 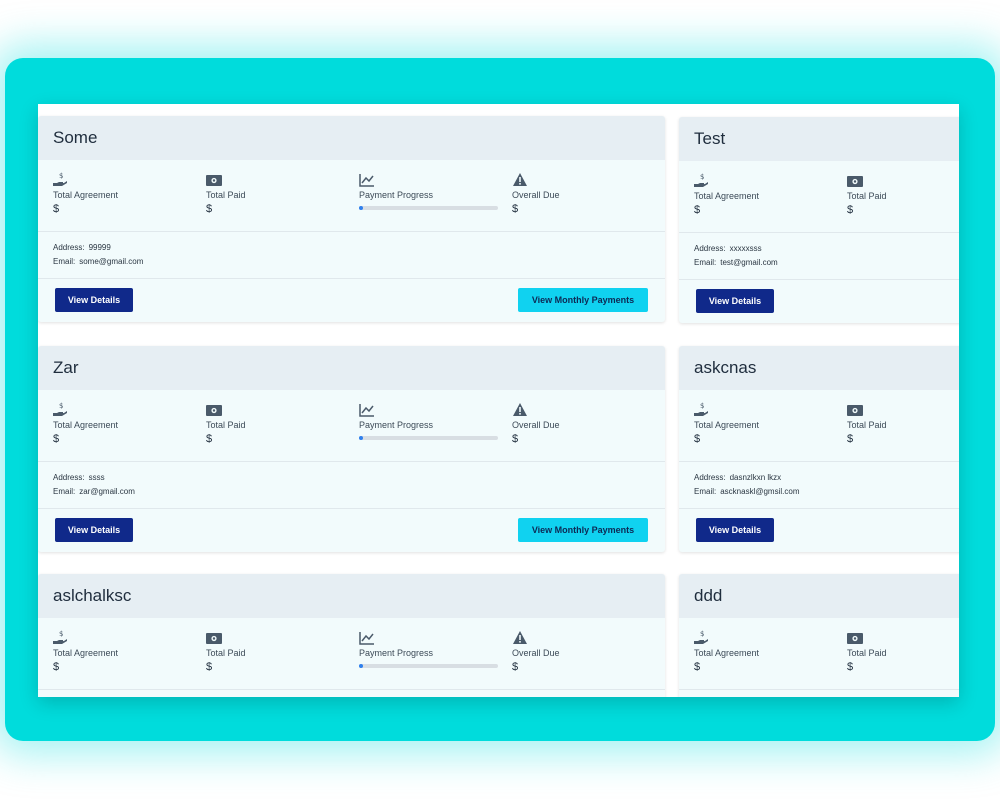 I want to click on contact-info: Address: ssss Email: zar@gmail.com, so click(x=351, y=485).